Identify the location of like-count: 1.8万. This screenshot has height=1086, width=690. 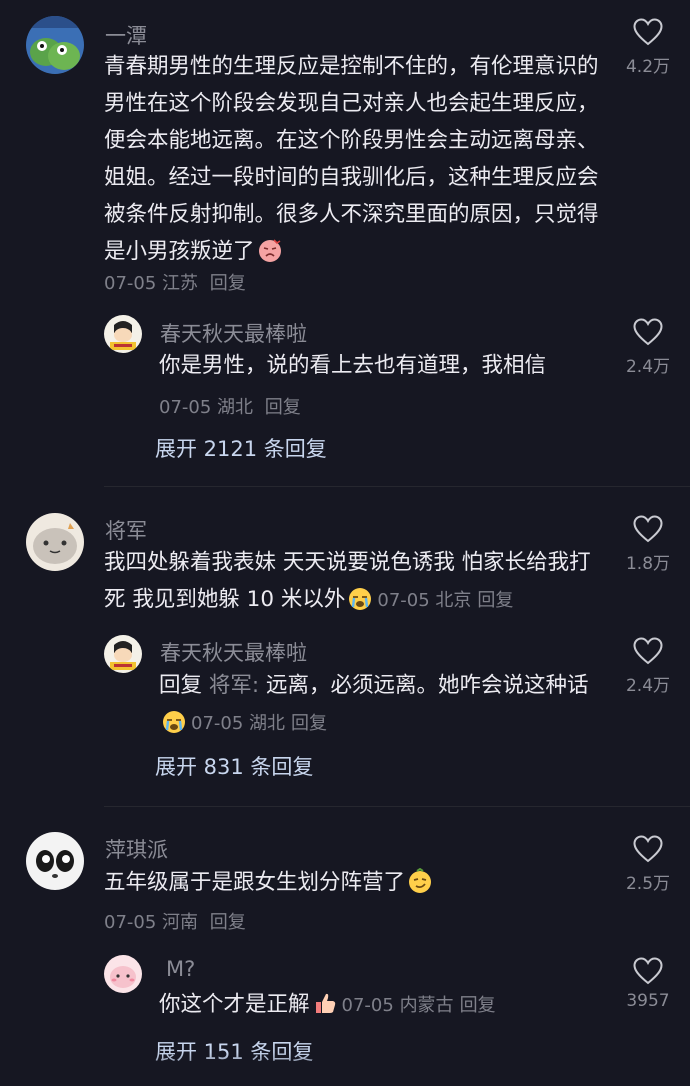
(648, 564).